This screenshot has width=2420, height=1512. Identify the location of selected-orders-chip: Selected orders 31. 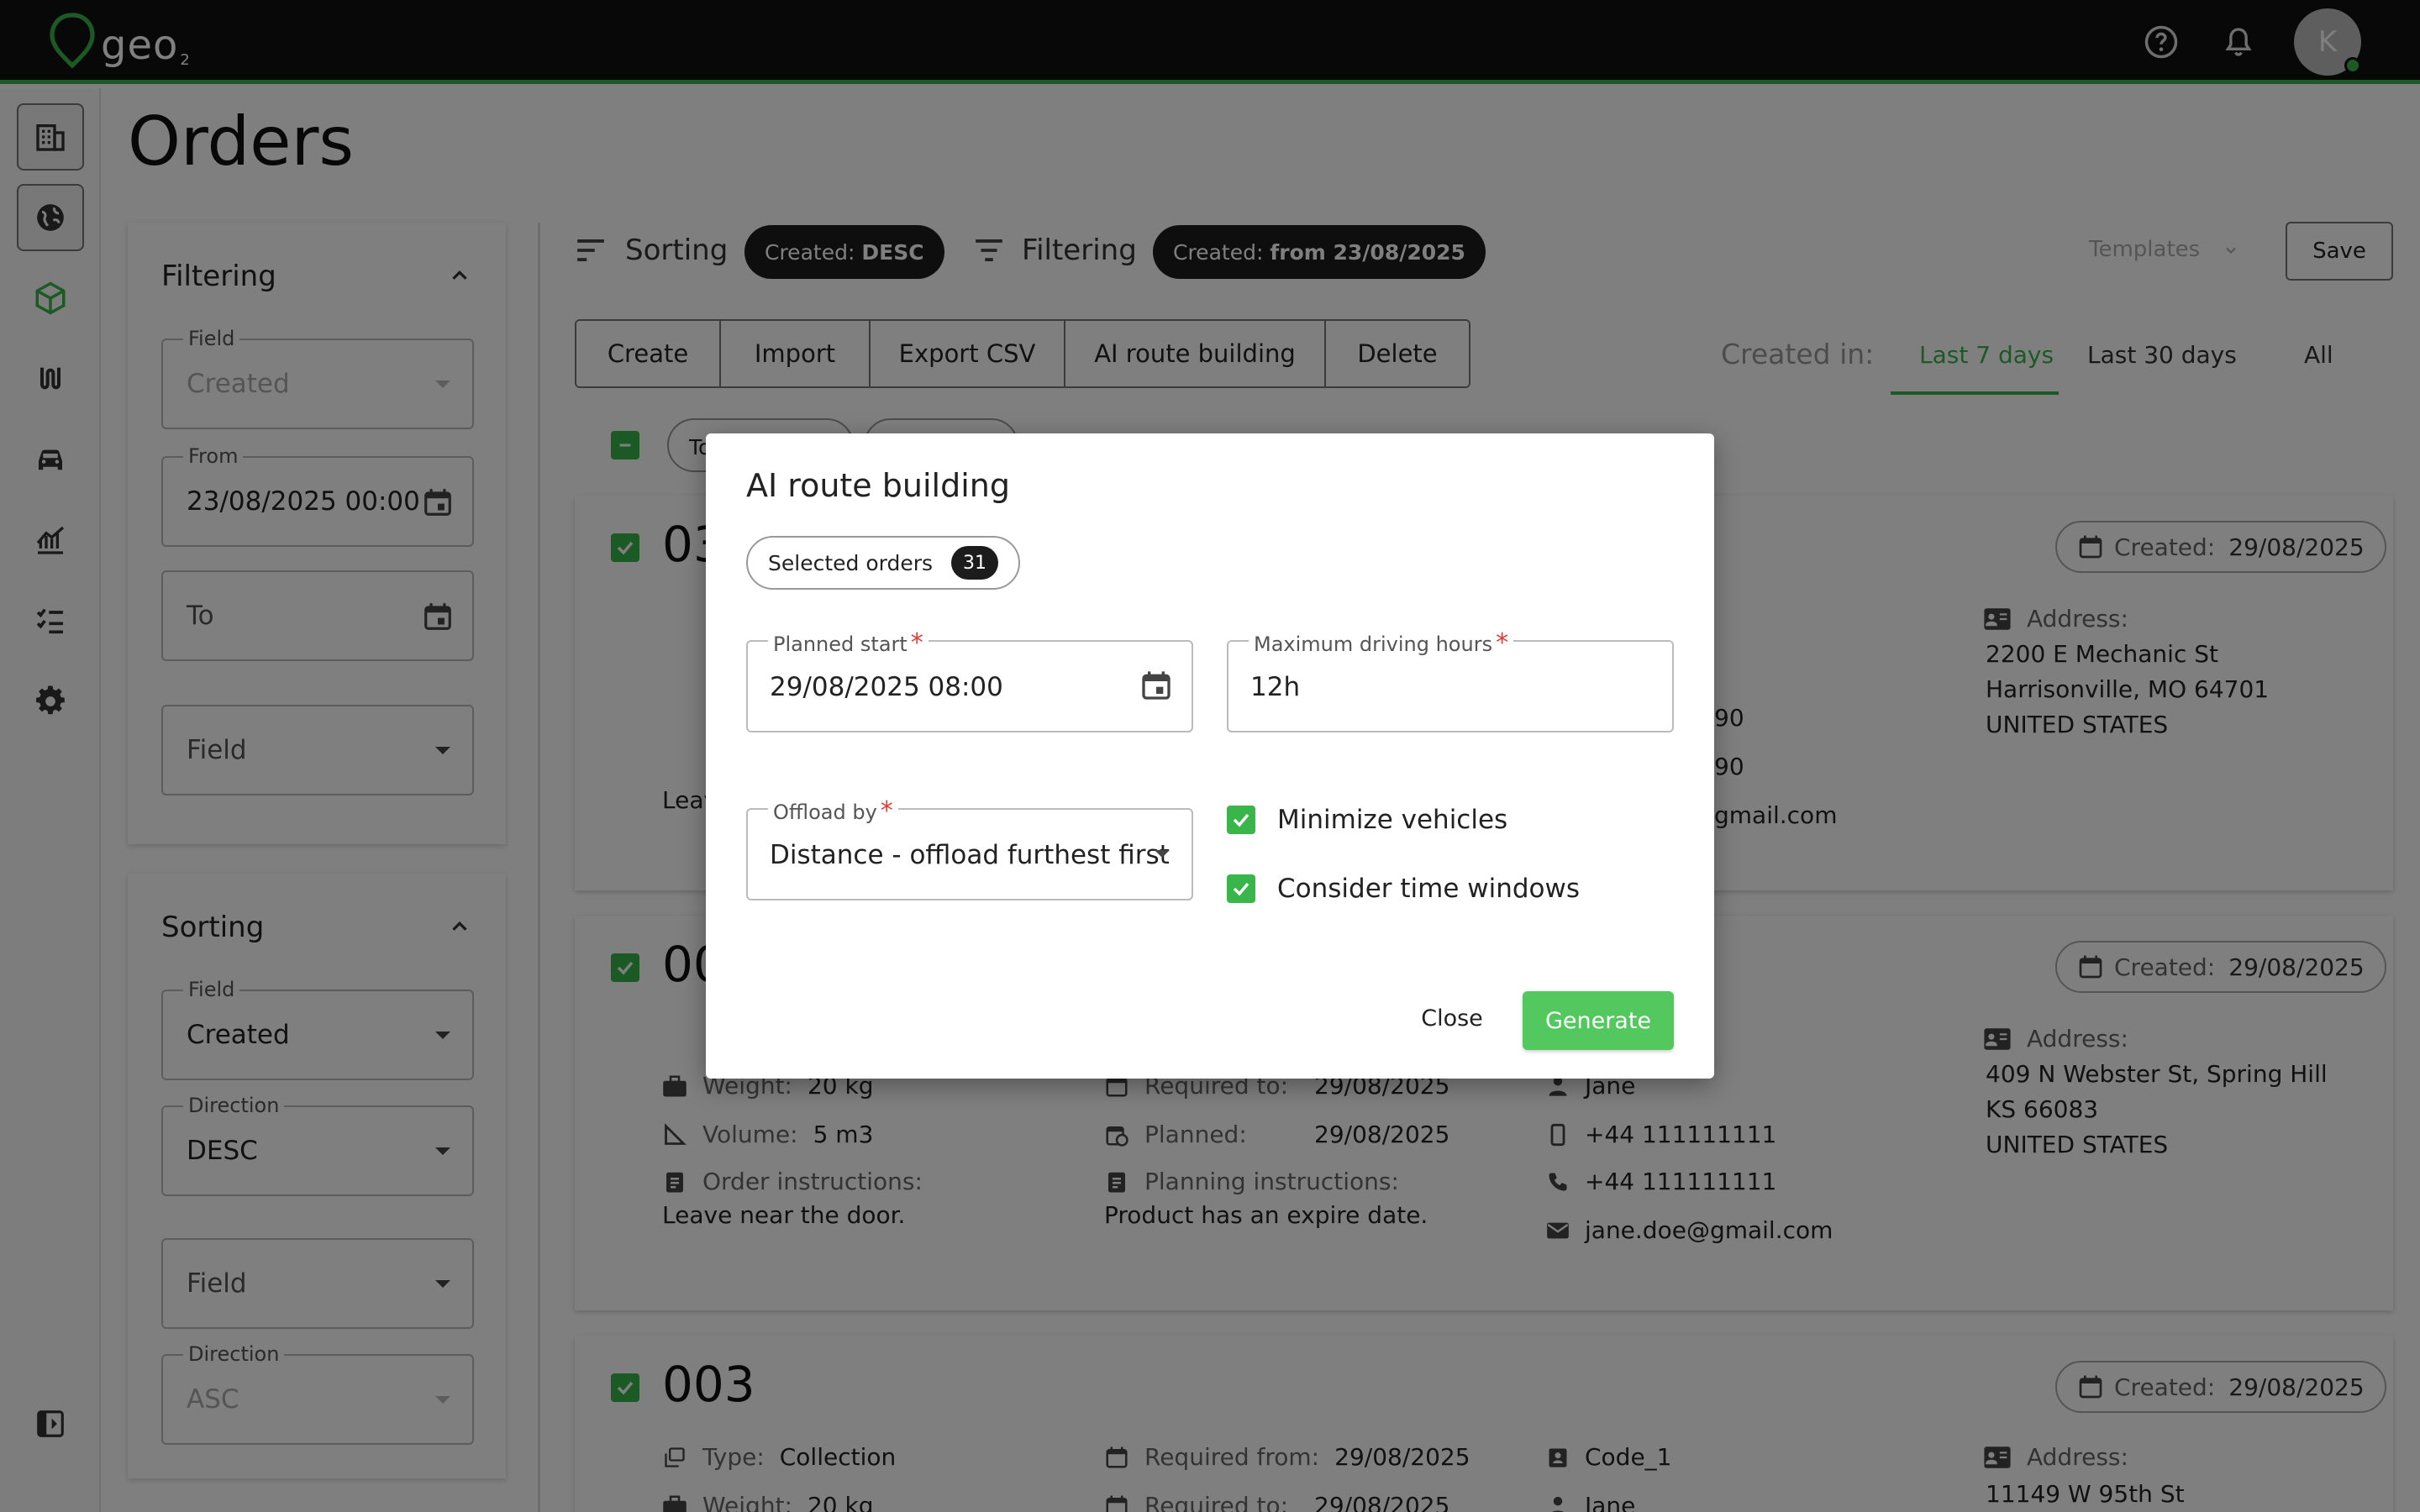
(883, 563).